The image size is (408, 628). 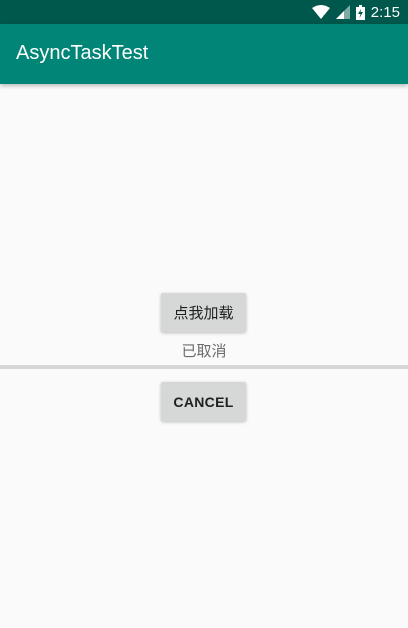 I want to click on app-title: AsyncTaskTest, so click(x=82, y=53).